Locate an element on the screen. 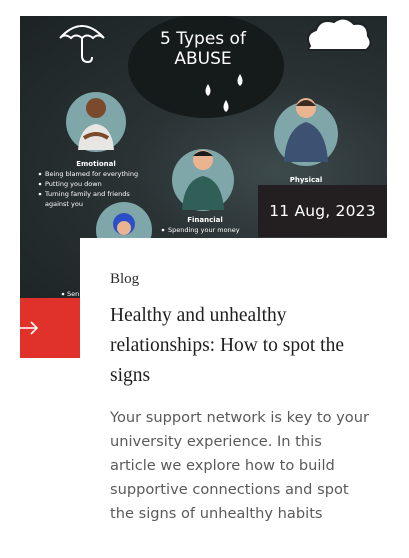 This screenshot has width=409, height=558. infographic-title-line2: ABUSE is located at coordinates (202, 59).